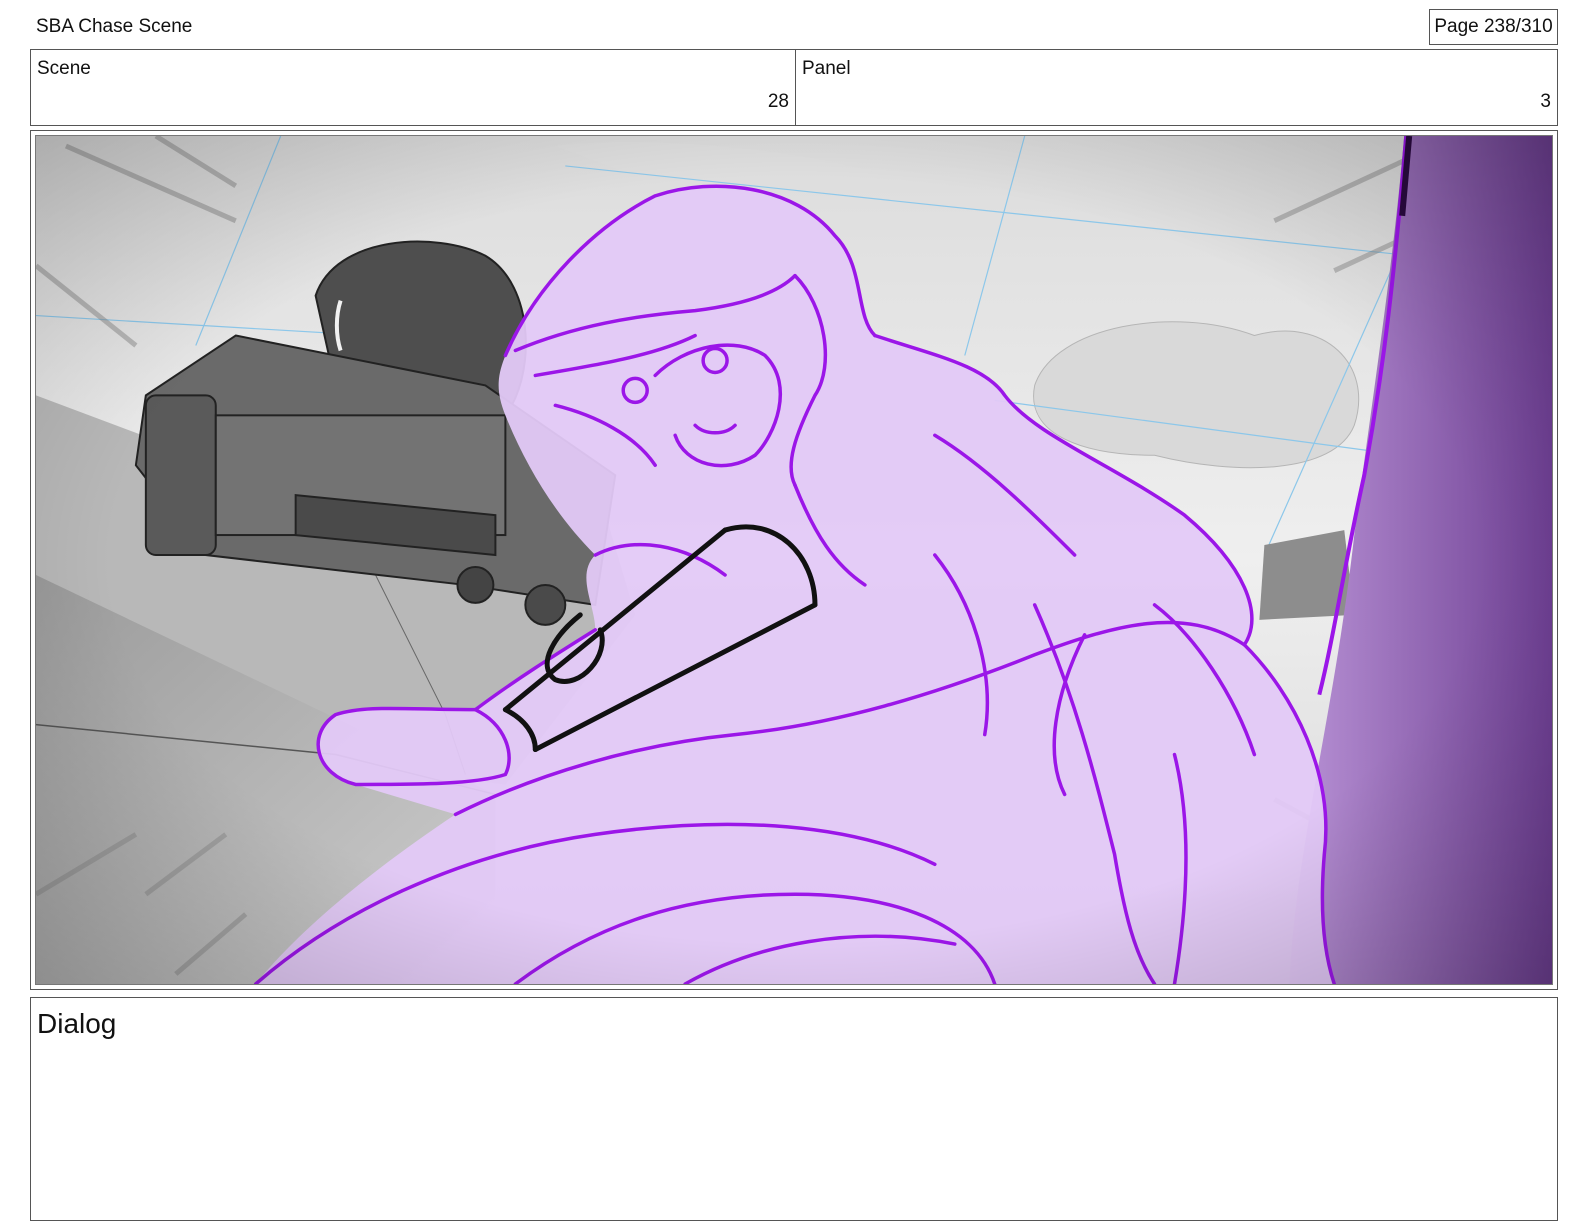  Describe the element at coordinates (64, 68) in the screenshot. I see `scene-label: Scene` at that location.